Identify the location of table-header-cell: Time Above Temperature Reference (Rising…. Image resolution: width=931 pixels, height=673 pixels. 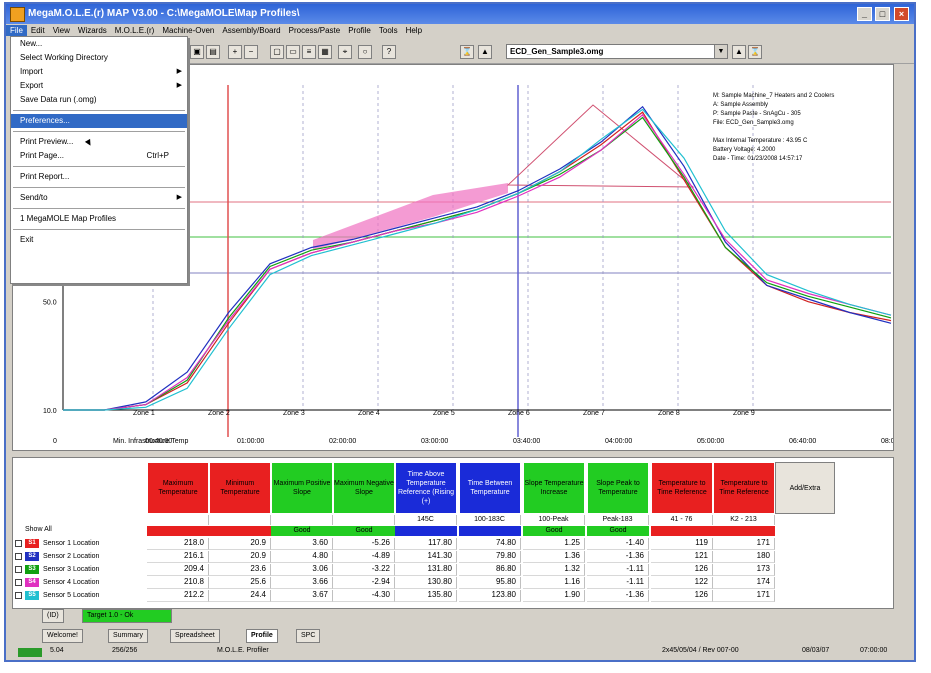
(426, 488).